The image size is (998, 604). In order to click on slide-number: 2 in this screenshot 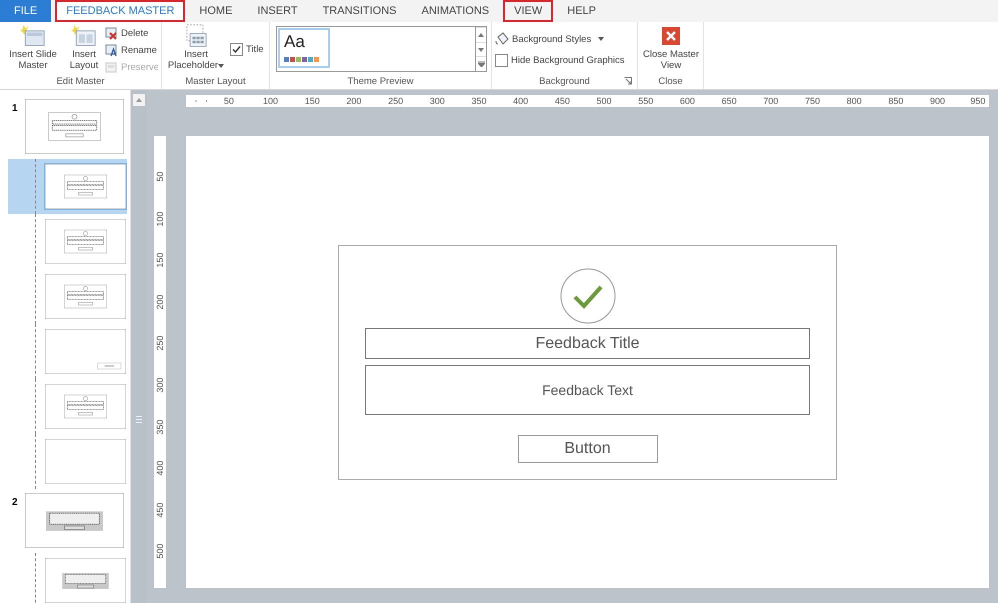, I will do `click(15, 502)`.